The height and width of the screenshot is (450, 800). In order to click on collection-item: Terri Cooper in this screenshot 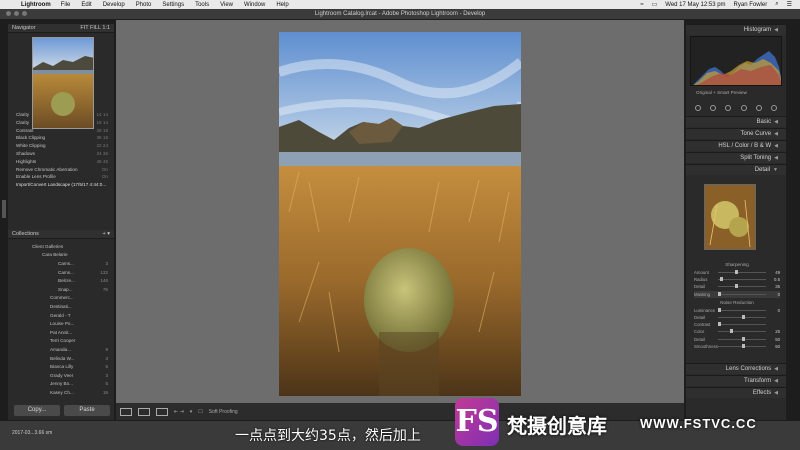, I will do `click(63, 341)`.